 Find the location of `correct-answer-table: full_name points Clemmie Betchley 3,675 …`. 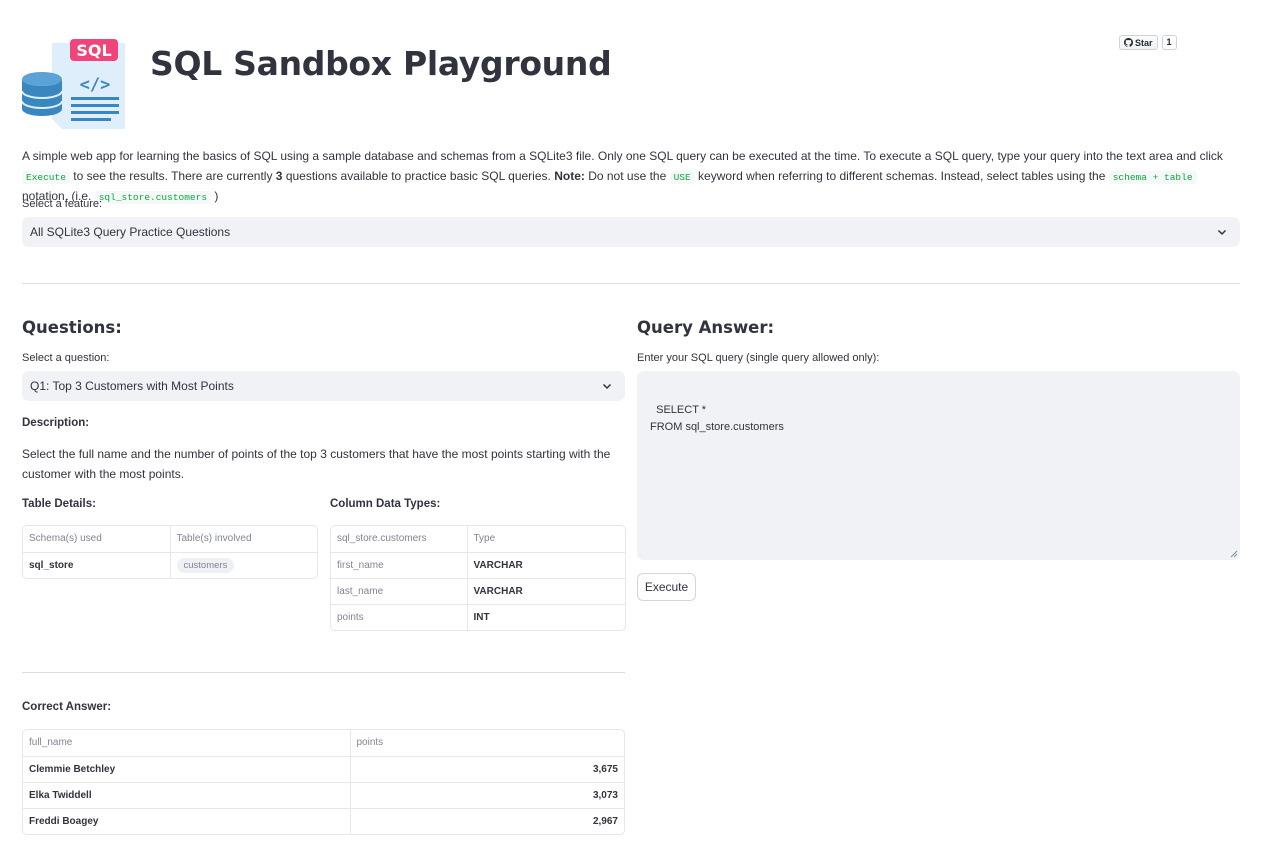

correct-answer-table: full_name points Clemmie Betchley 3,675 … is located at coordinates (323, 782).